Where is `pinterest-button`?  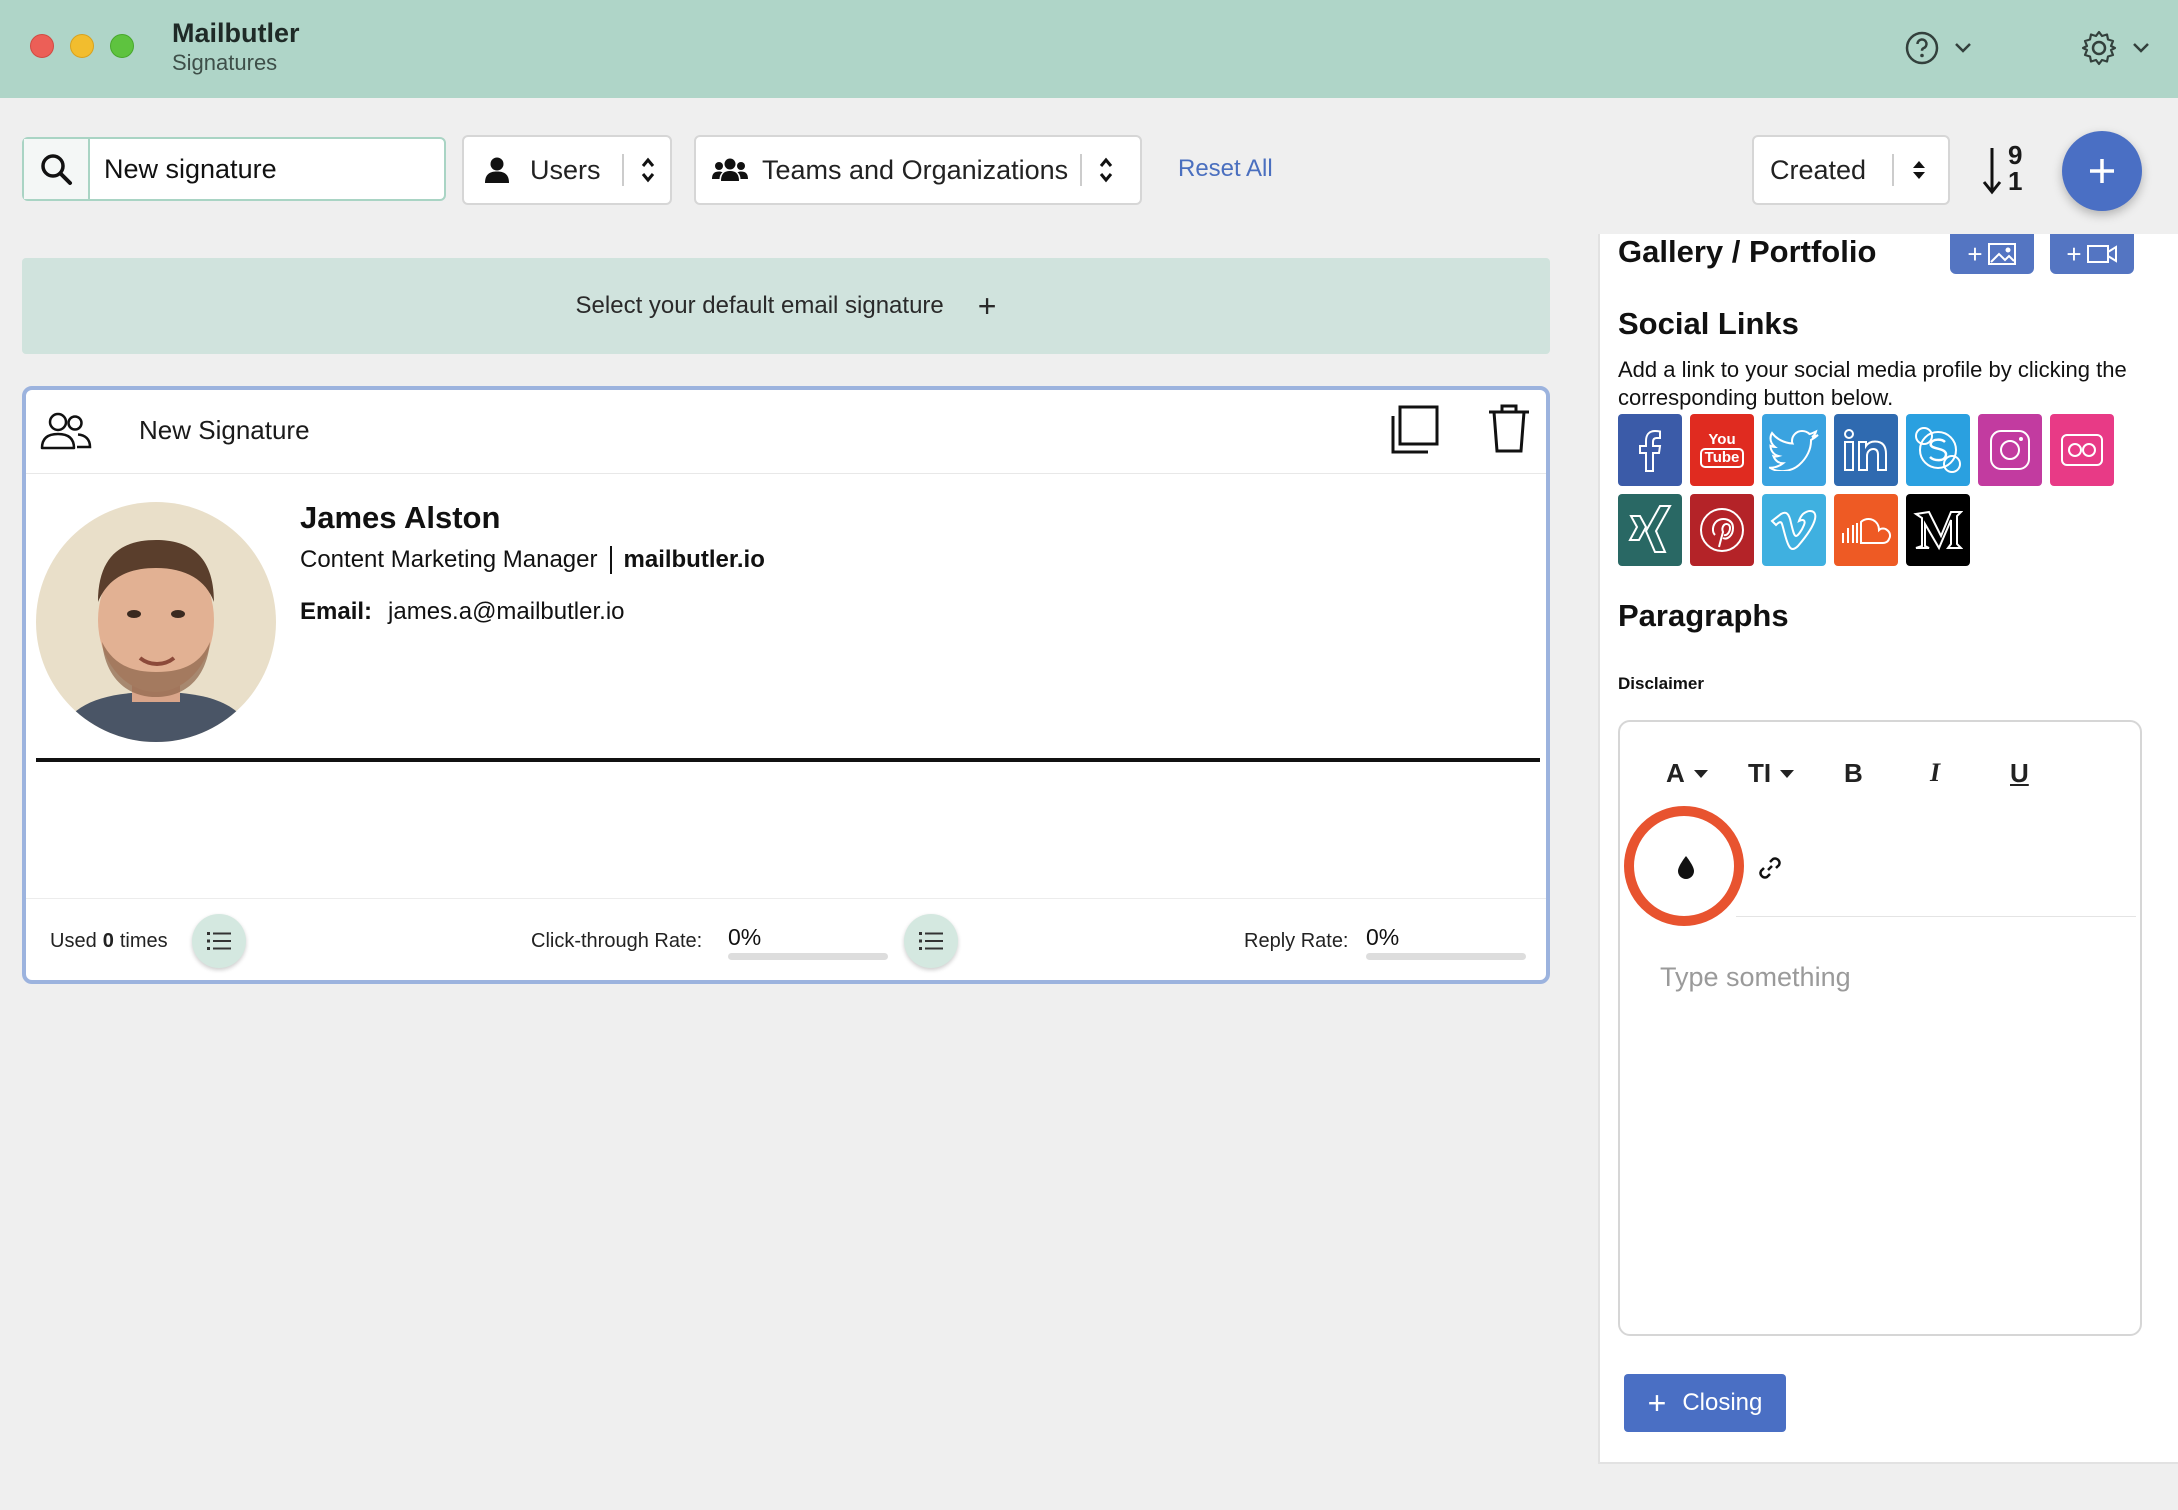
pinterest-button is located at coordinates (1722, 530).